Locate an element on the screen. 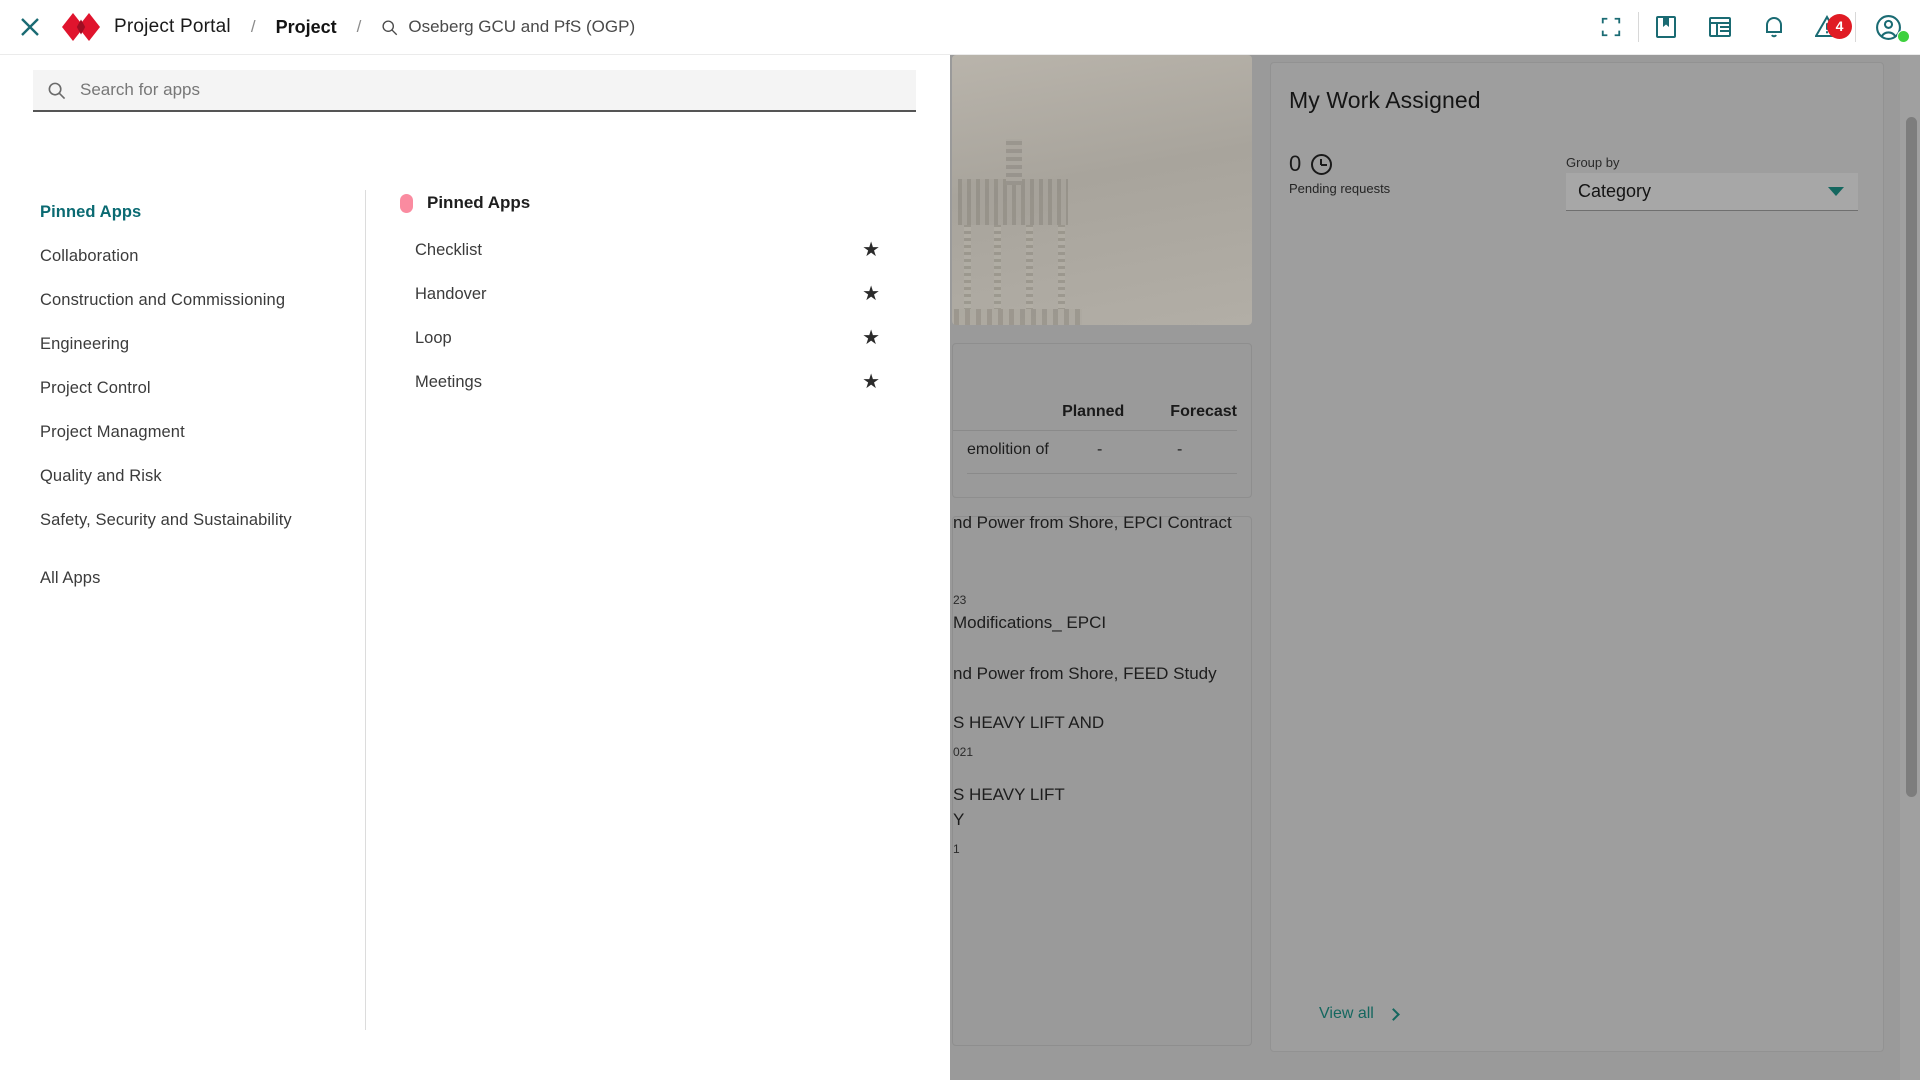 The width and height of the screenshot is (1920, 1080). table-row: emolition of - - is located at coordinates (1102, 457).